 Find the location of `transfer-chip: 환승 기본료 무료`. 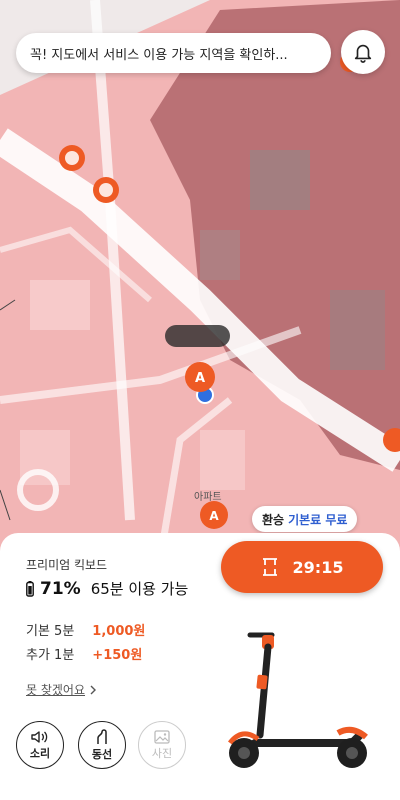

transfer-chip: 환승 기본료 무료 is located at coordinates (305, 519).